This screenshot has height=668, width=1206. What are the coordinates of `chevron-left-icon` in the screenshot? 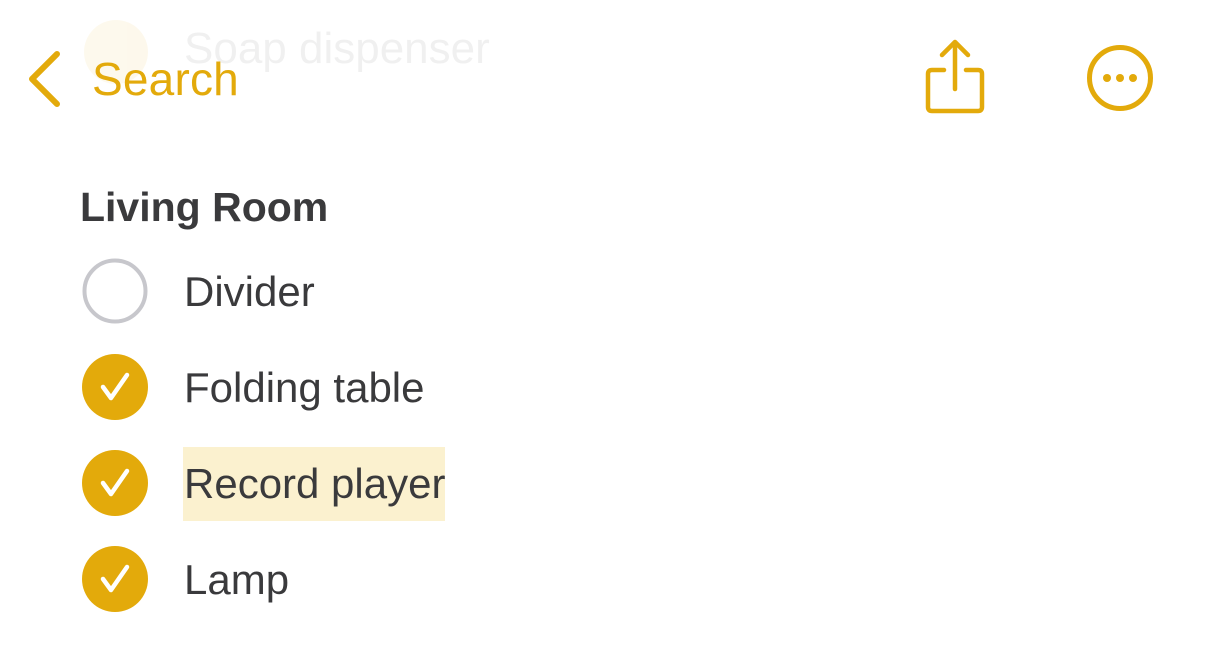 It's located at (44, 79).